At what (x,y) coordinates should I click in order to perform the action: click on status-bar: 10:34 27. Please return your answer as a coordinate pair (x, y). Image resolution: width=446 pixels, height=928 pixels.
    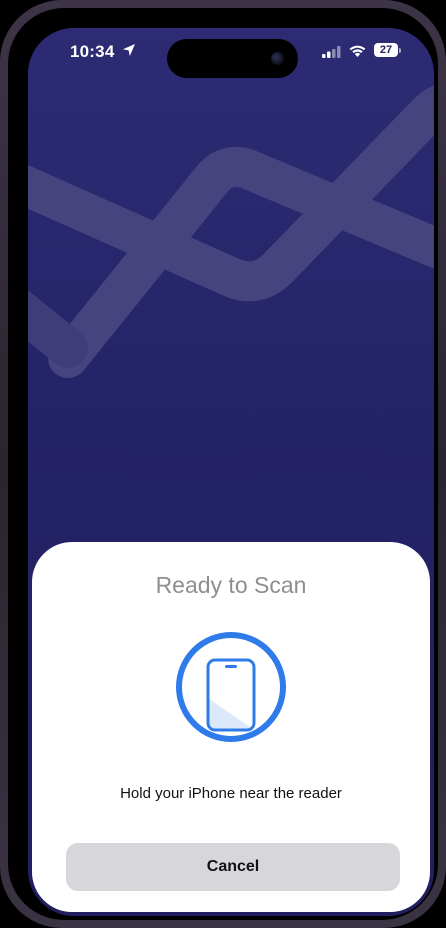
    Looking at the image, I should click on (231, 53).